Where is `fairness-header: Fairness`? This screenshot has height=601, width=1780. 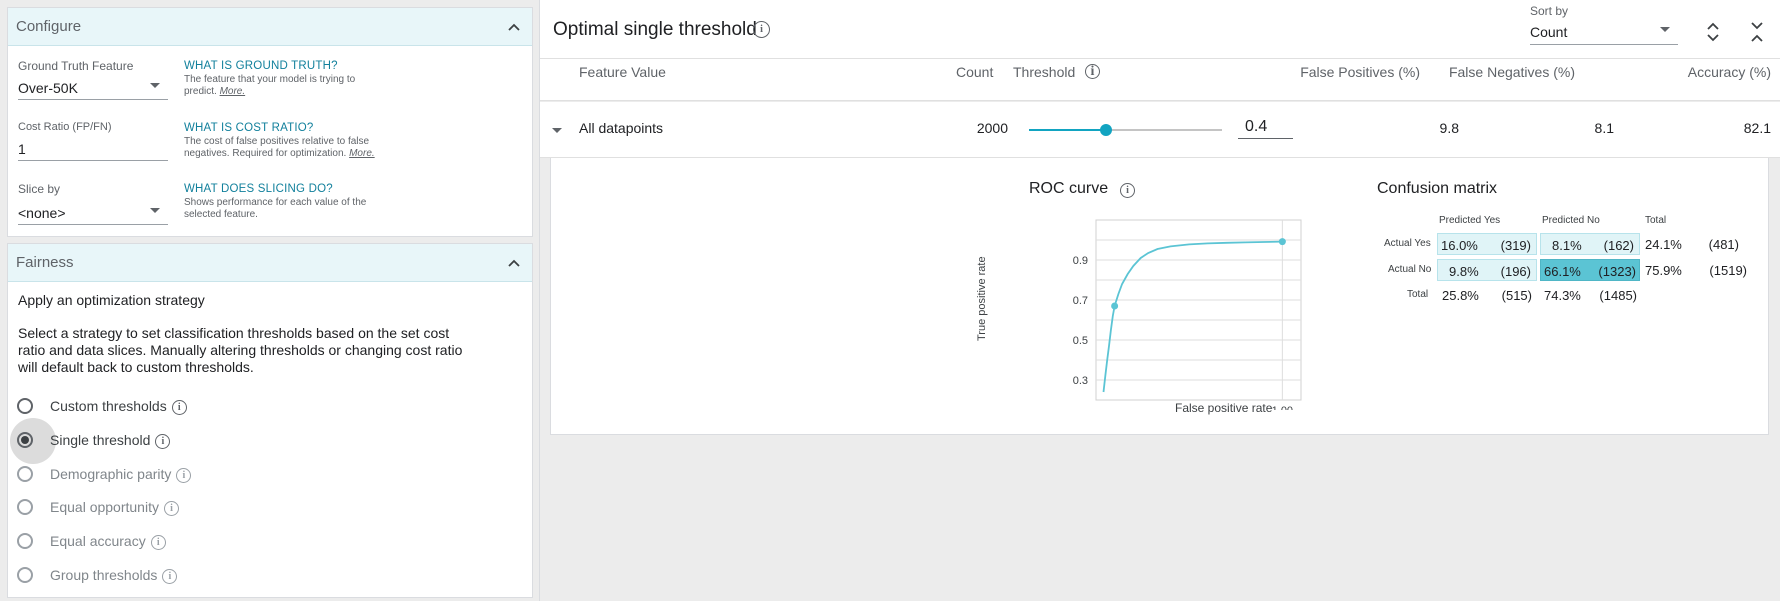 fairness-header: Fairness is located at coordinates (270, 263).